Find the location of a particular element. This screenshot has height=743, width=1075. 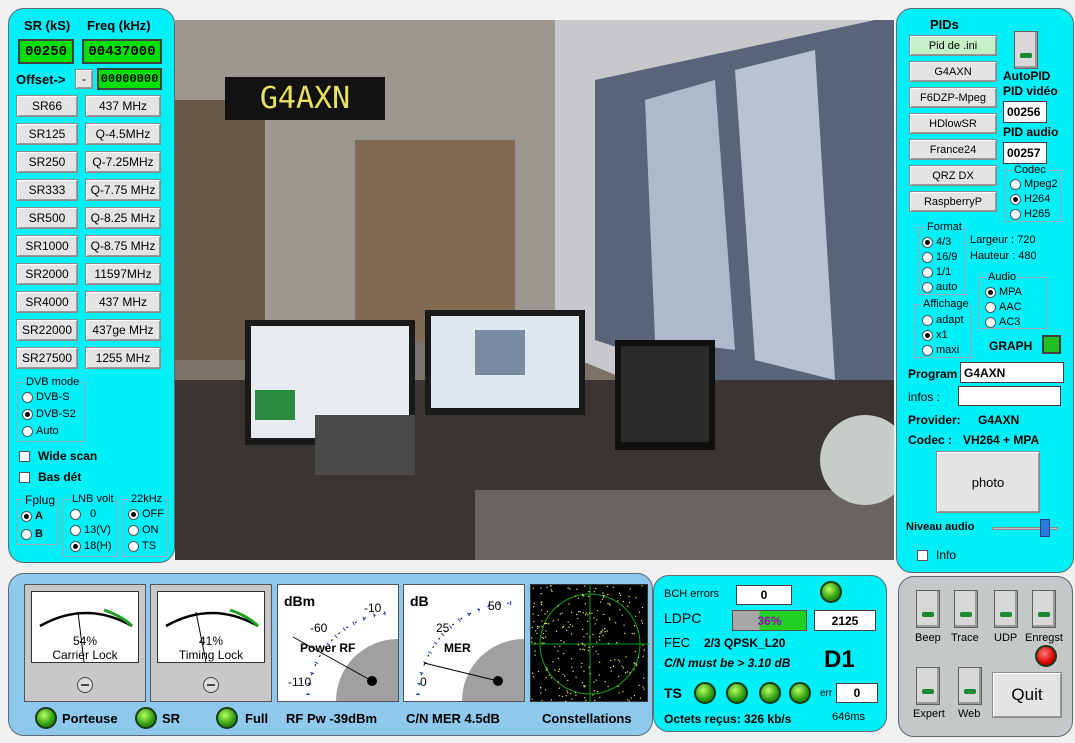

enregst-toggle is located at coordinates (1044, 609).